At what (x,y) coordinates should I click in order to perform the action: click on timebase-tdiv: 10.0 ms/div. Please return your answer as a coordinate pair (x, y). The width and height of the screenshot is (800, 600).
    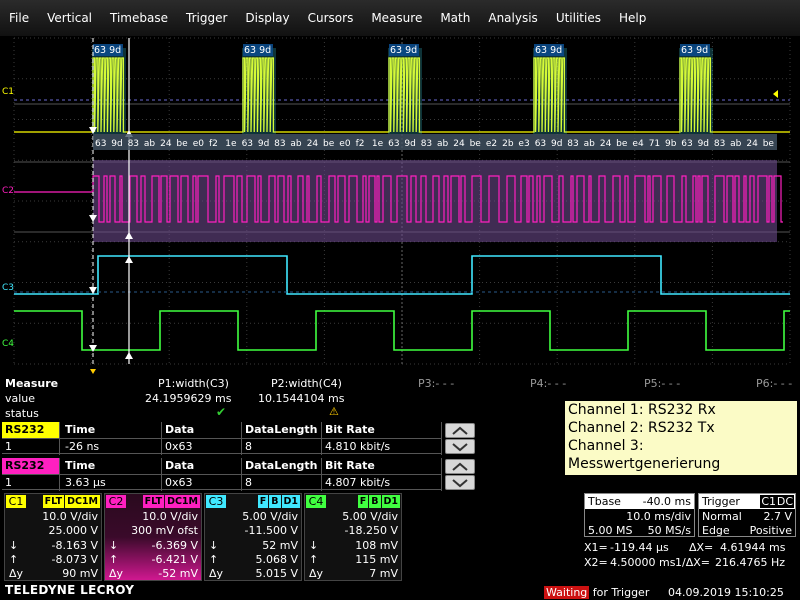
    Looking at the image, I should click on (658, 516).